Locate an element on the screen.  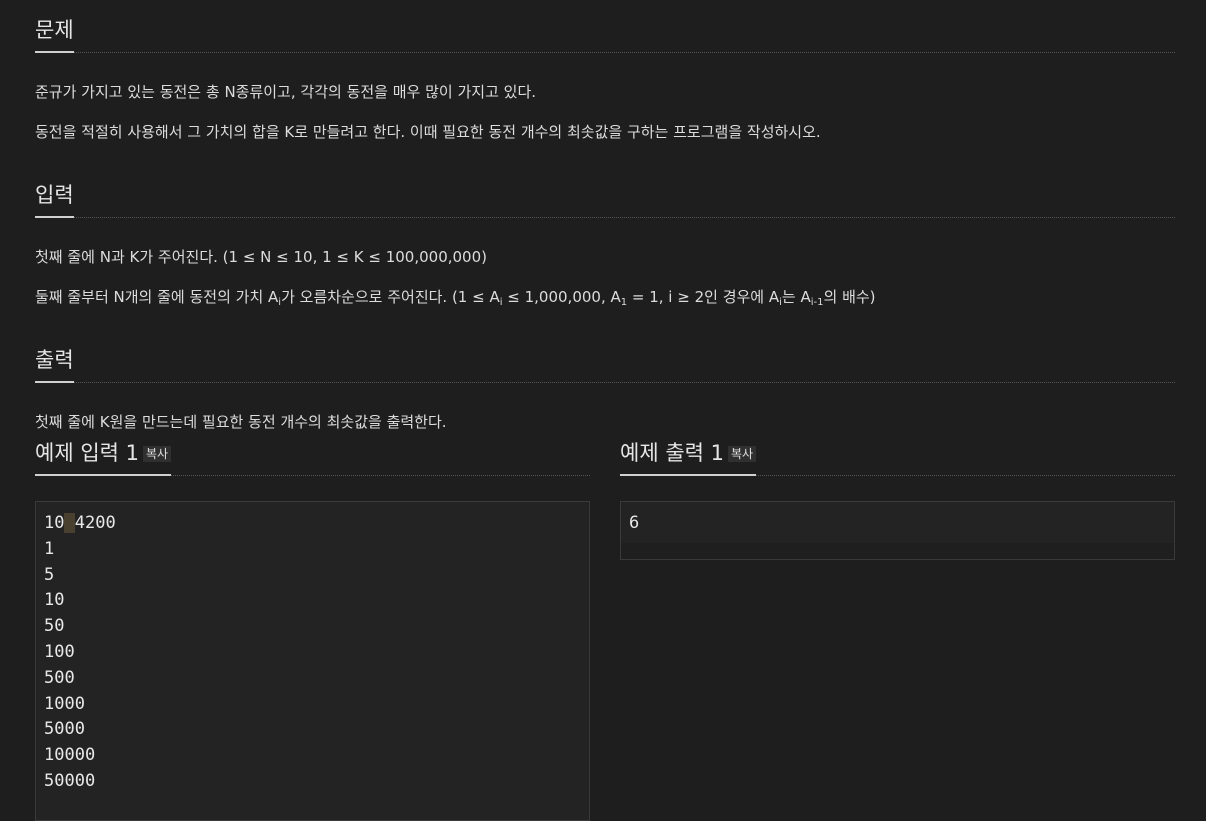
sample-input-token: 4200 is located at coordinates (95, 523).